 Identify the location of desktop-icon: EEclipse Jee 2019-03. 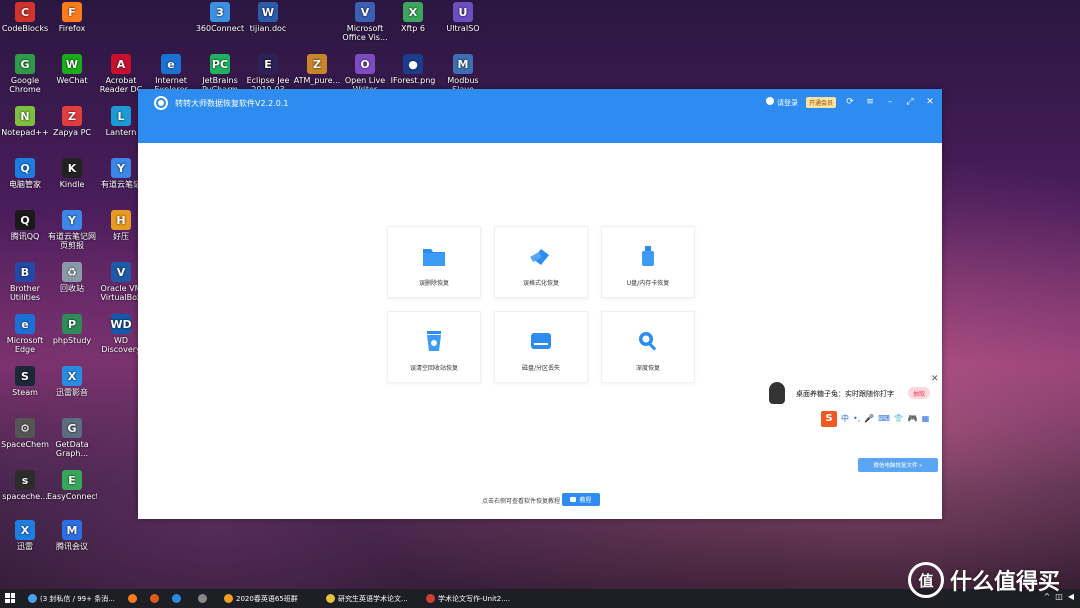
(268, 74).